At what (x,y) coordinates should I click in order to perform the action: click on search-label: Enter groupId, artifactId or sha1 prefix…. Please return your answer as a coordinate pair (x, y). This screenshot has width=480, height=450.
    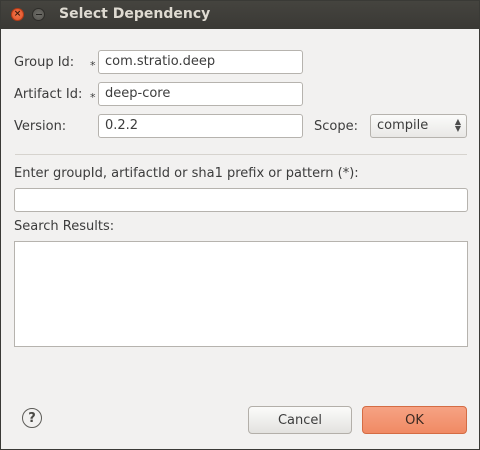
    Looking at the image, I should click on (186, 173).